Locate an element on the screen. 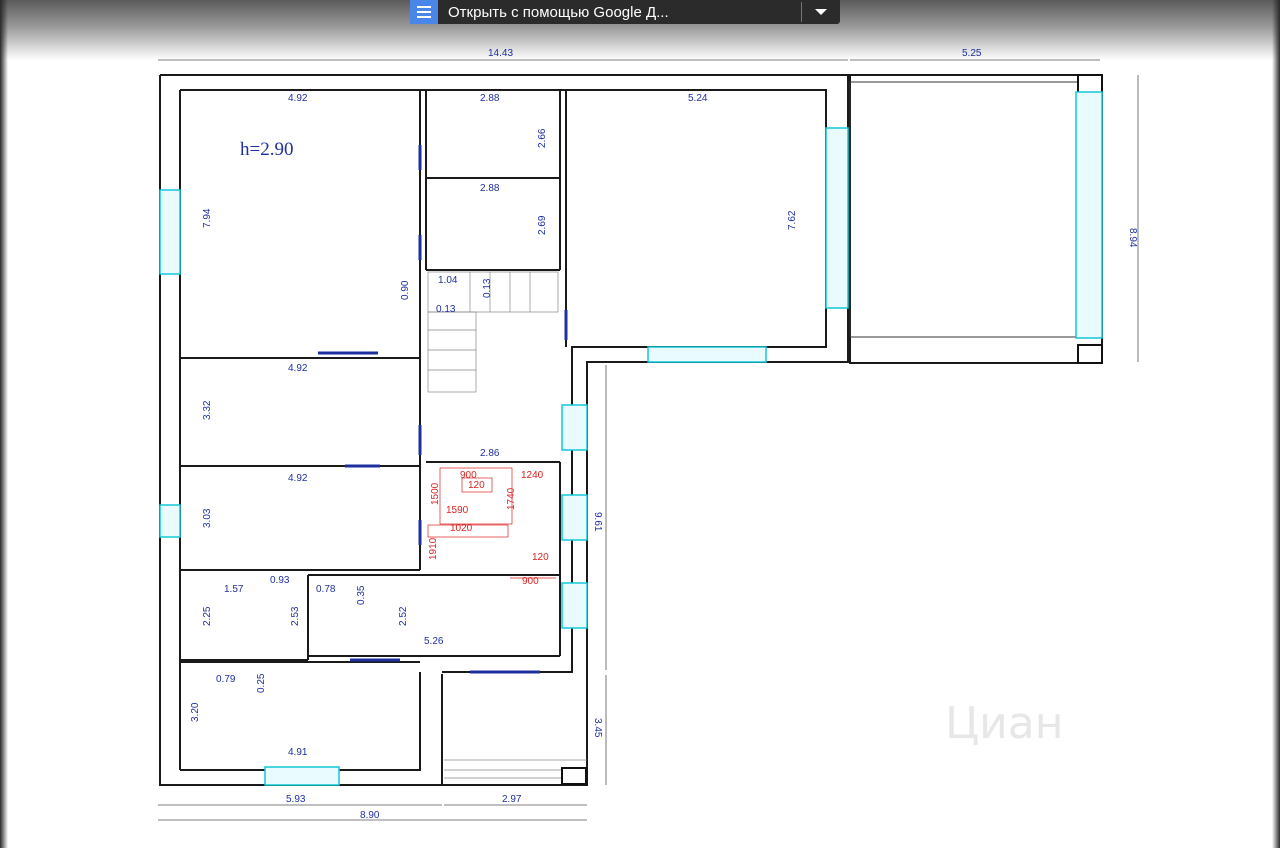  dim-r8-w: 0.78 is located at coordinates (326, 589).